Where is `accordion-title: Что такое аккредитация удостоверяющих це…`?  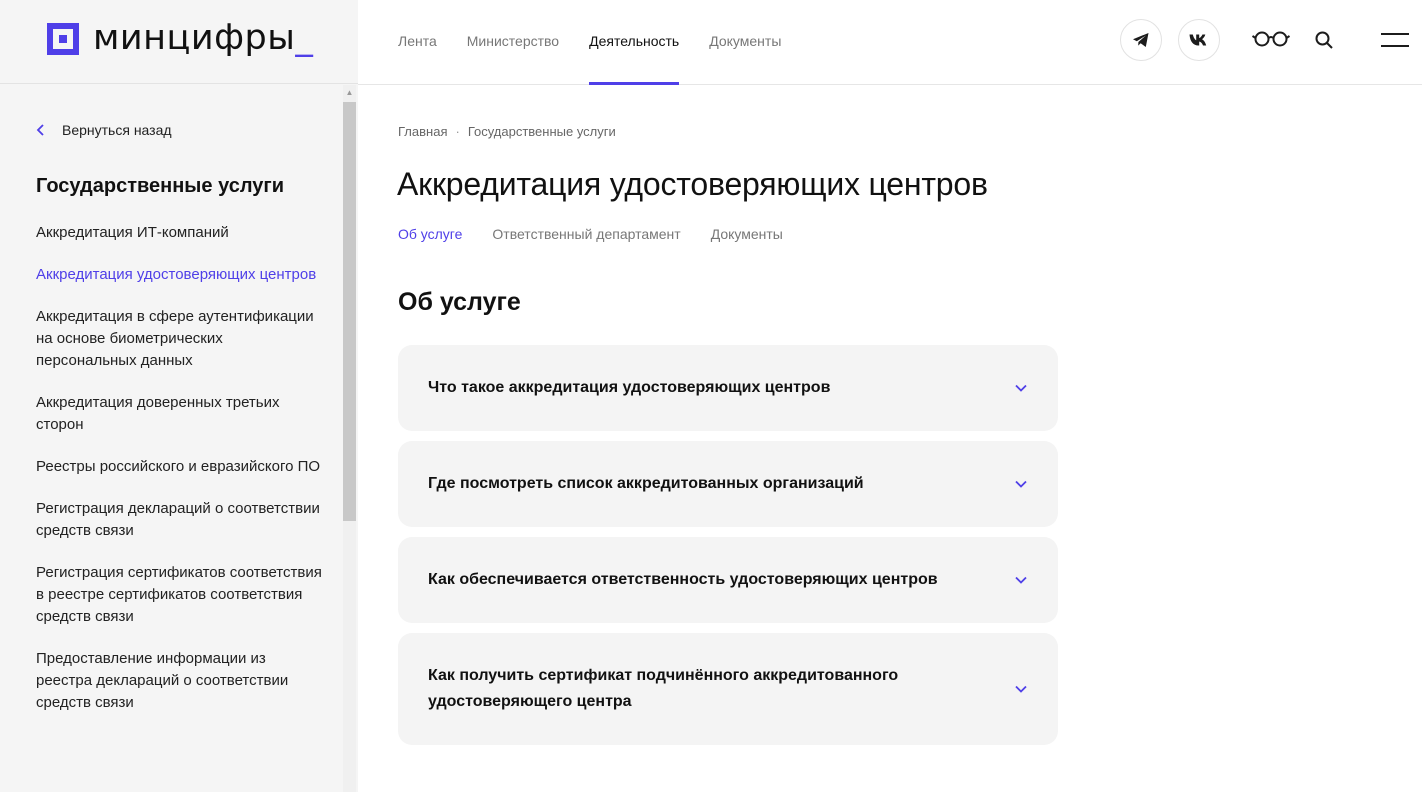
accordion-title: Что такое аккредитация удостоверяющих це… is located at coordinates (629, 387).